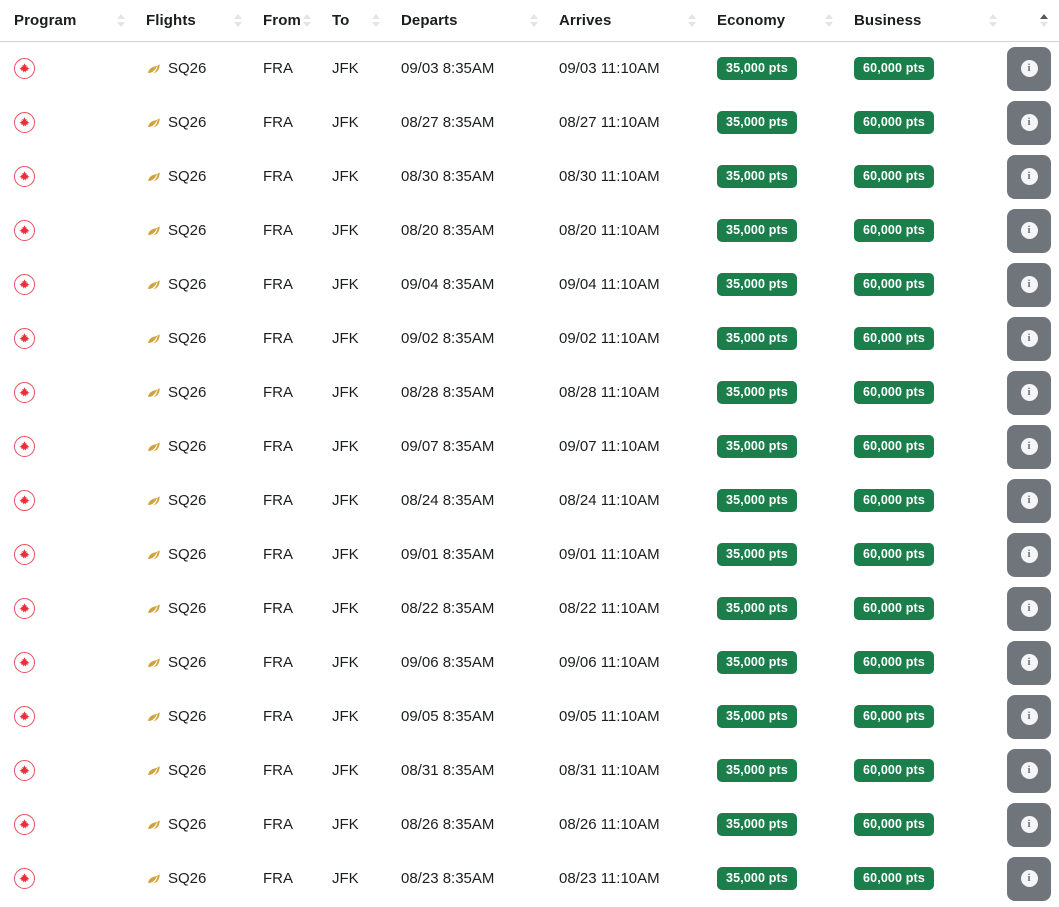 This screenshot has height=907, width=1059. Describe the element at coordinates (922, 21) in the screenshot. I see `column-header-business: Business` at that location.